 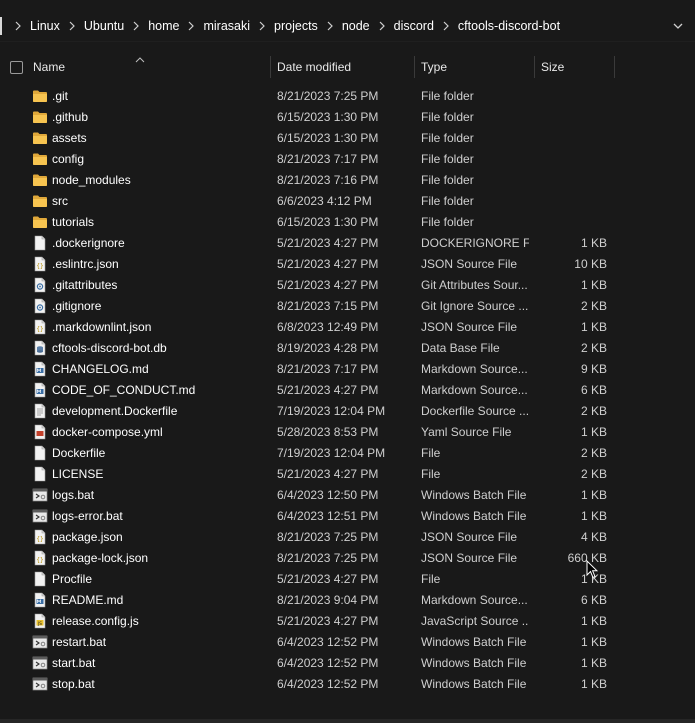 What do you see at coordinates (476, 67) in the screenshot?
I see `column-type: Type` at bounding box center [476, 67].